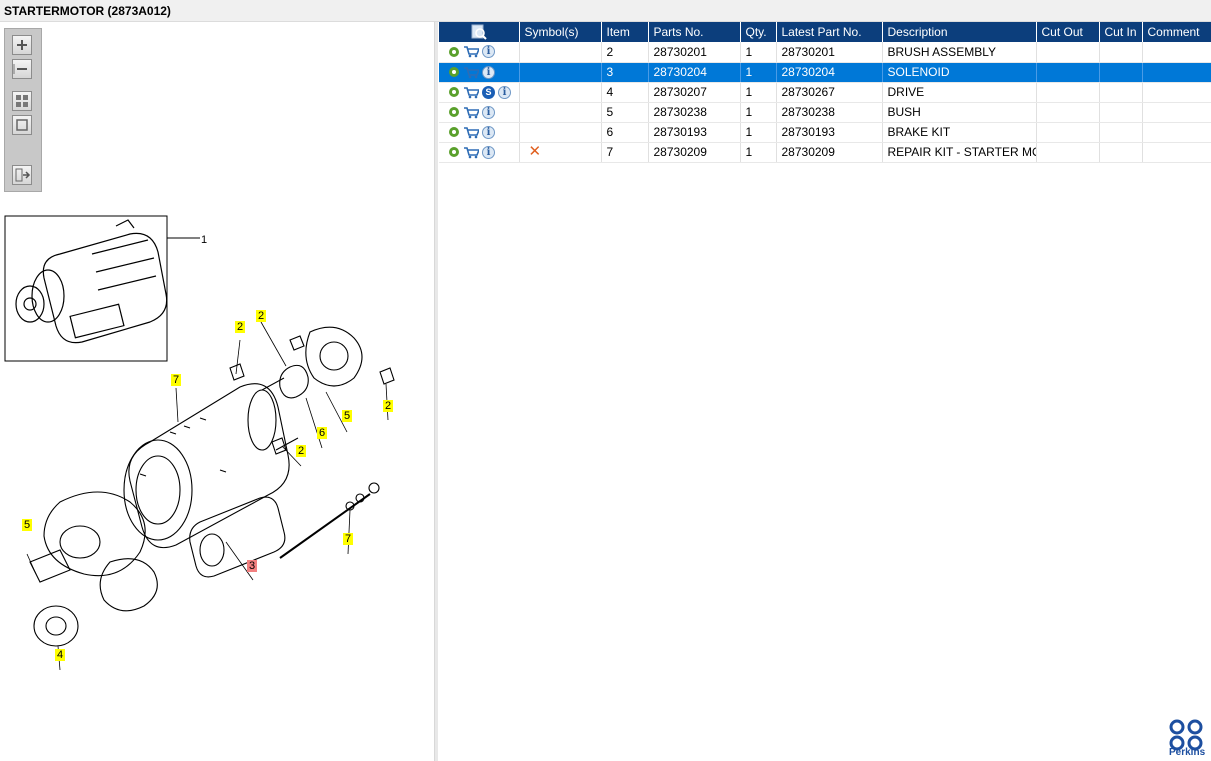 The image size is (1211, 761). Describe the element at coordinates (825, 132) in the screenshot. I see `table-row: i 6 28730193 1 28730193 BRAKE KIT` at that location.